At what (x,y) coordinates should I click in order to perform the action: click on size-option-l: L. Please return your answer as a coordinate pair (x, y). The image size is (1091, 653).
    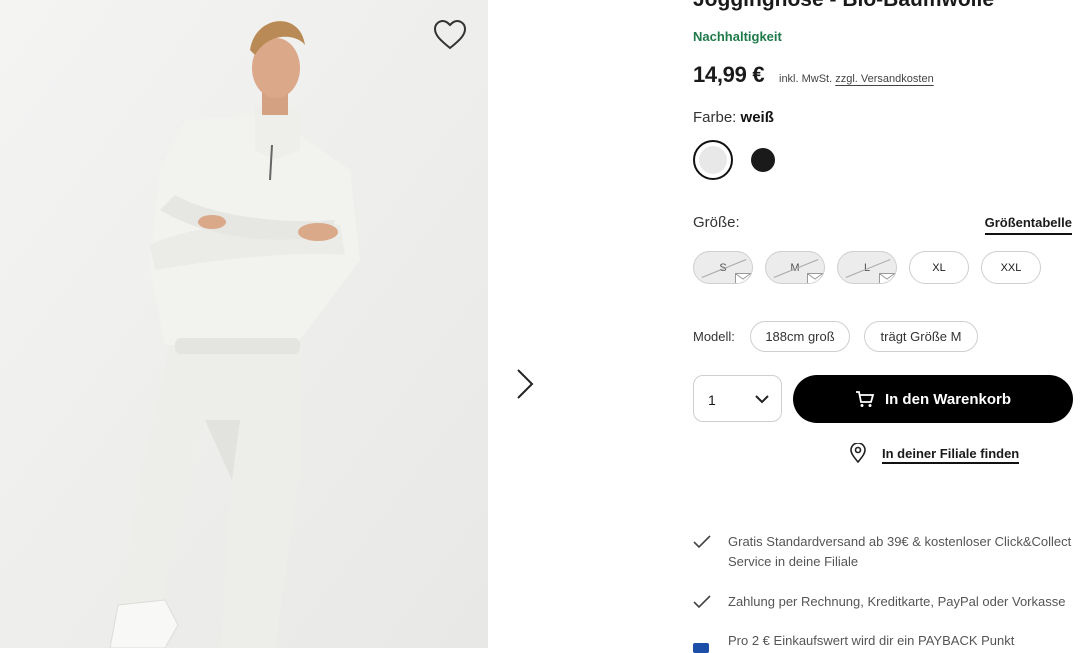
    Looking at the image, I should click on (867, 267).